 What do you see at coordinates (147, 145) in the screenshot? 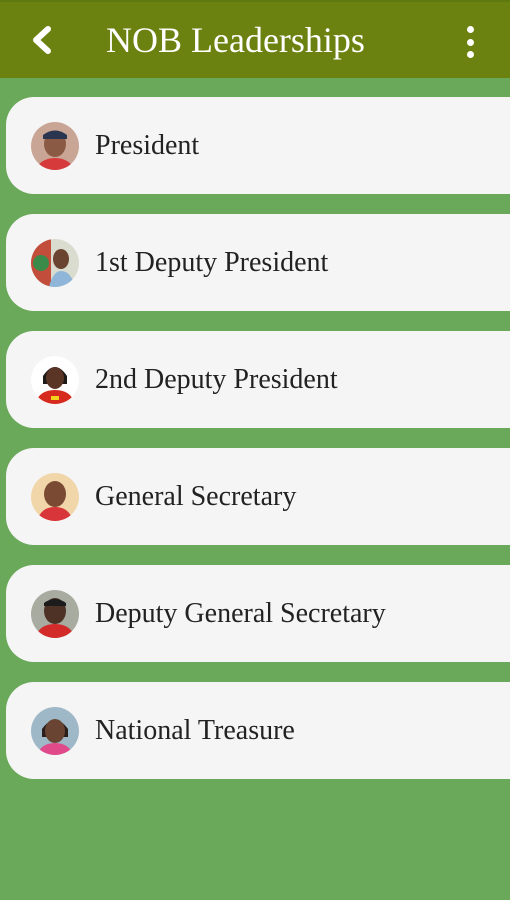
I see `leader-label: President` at bounding box center [147, 145].